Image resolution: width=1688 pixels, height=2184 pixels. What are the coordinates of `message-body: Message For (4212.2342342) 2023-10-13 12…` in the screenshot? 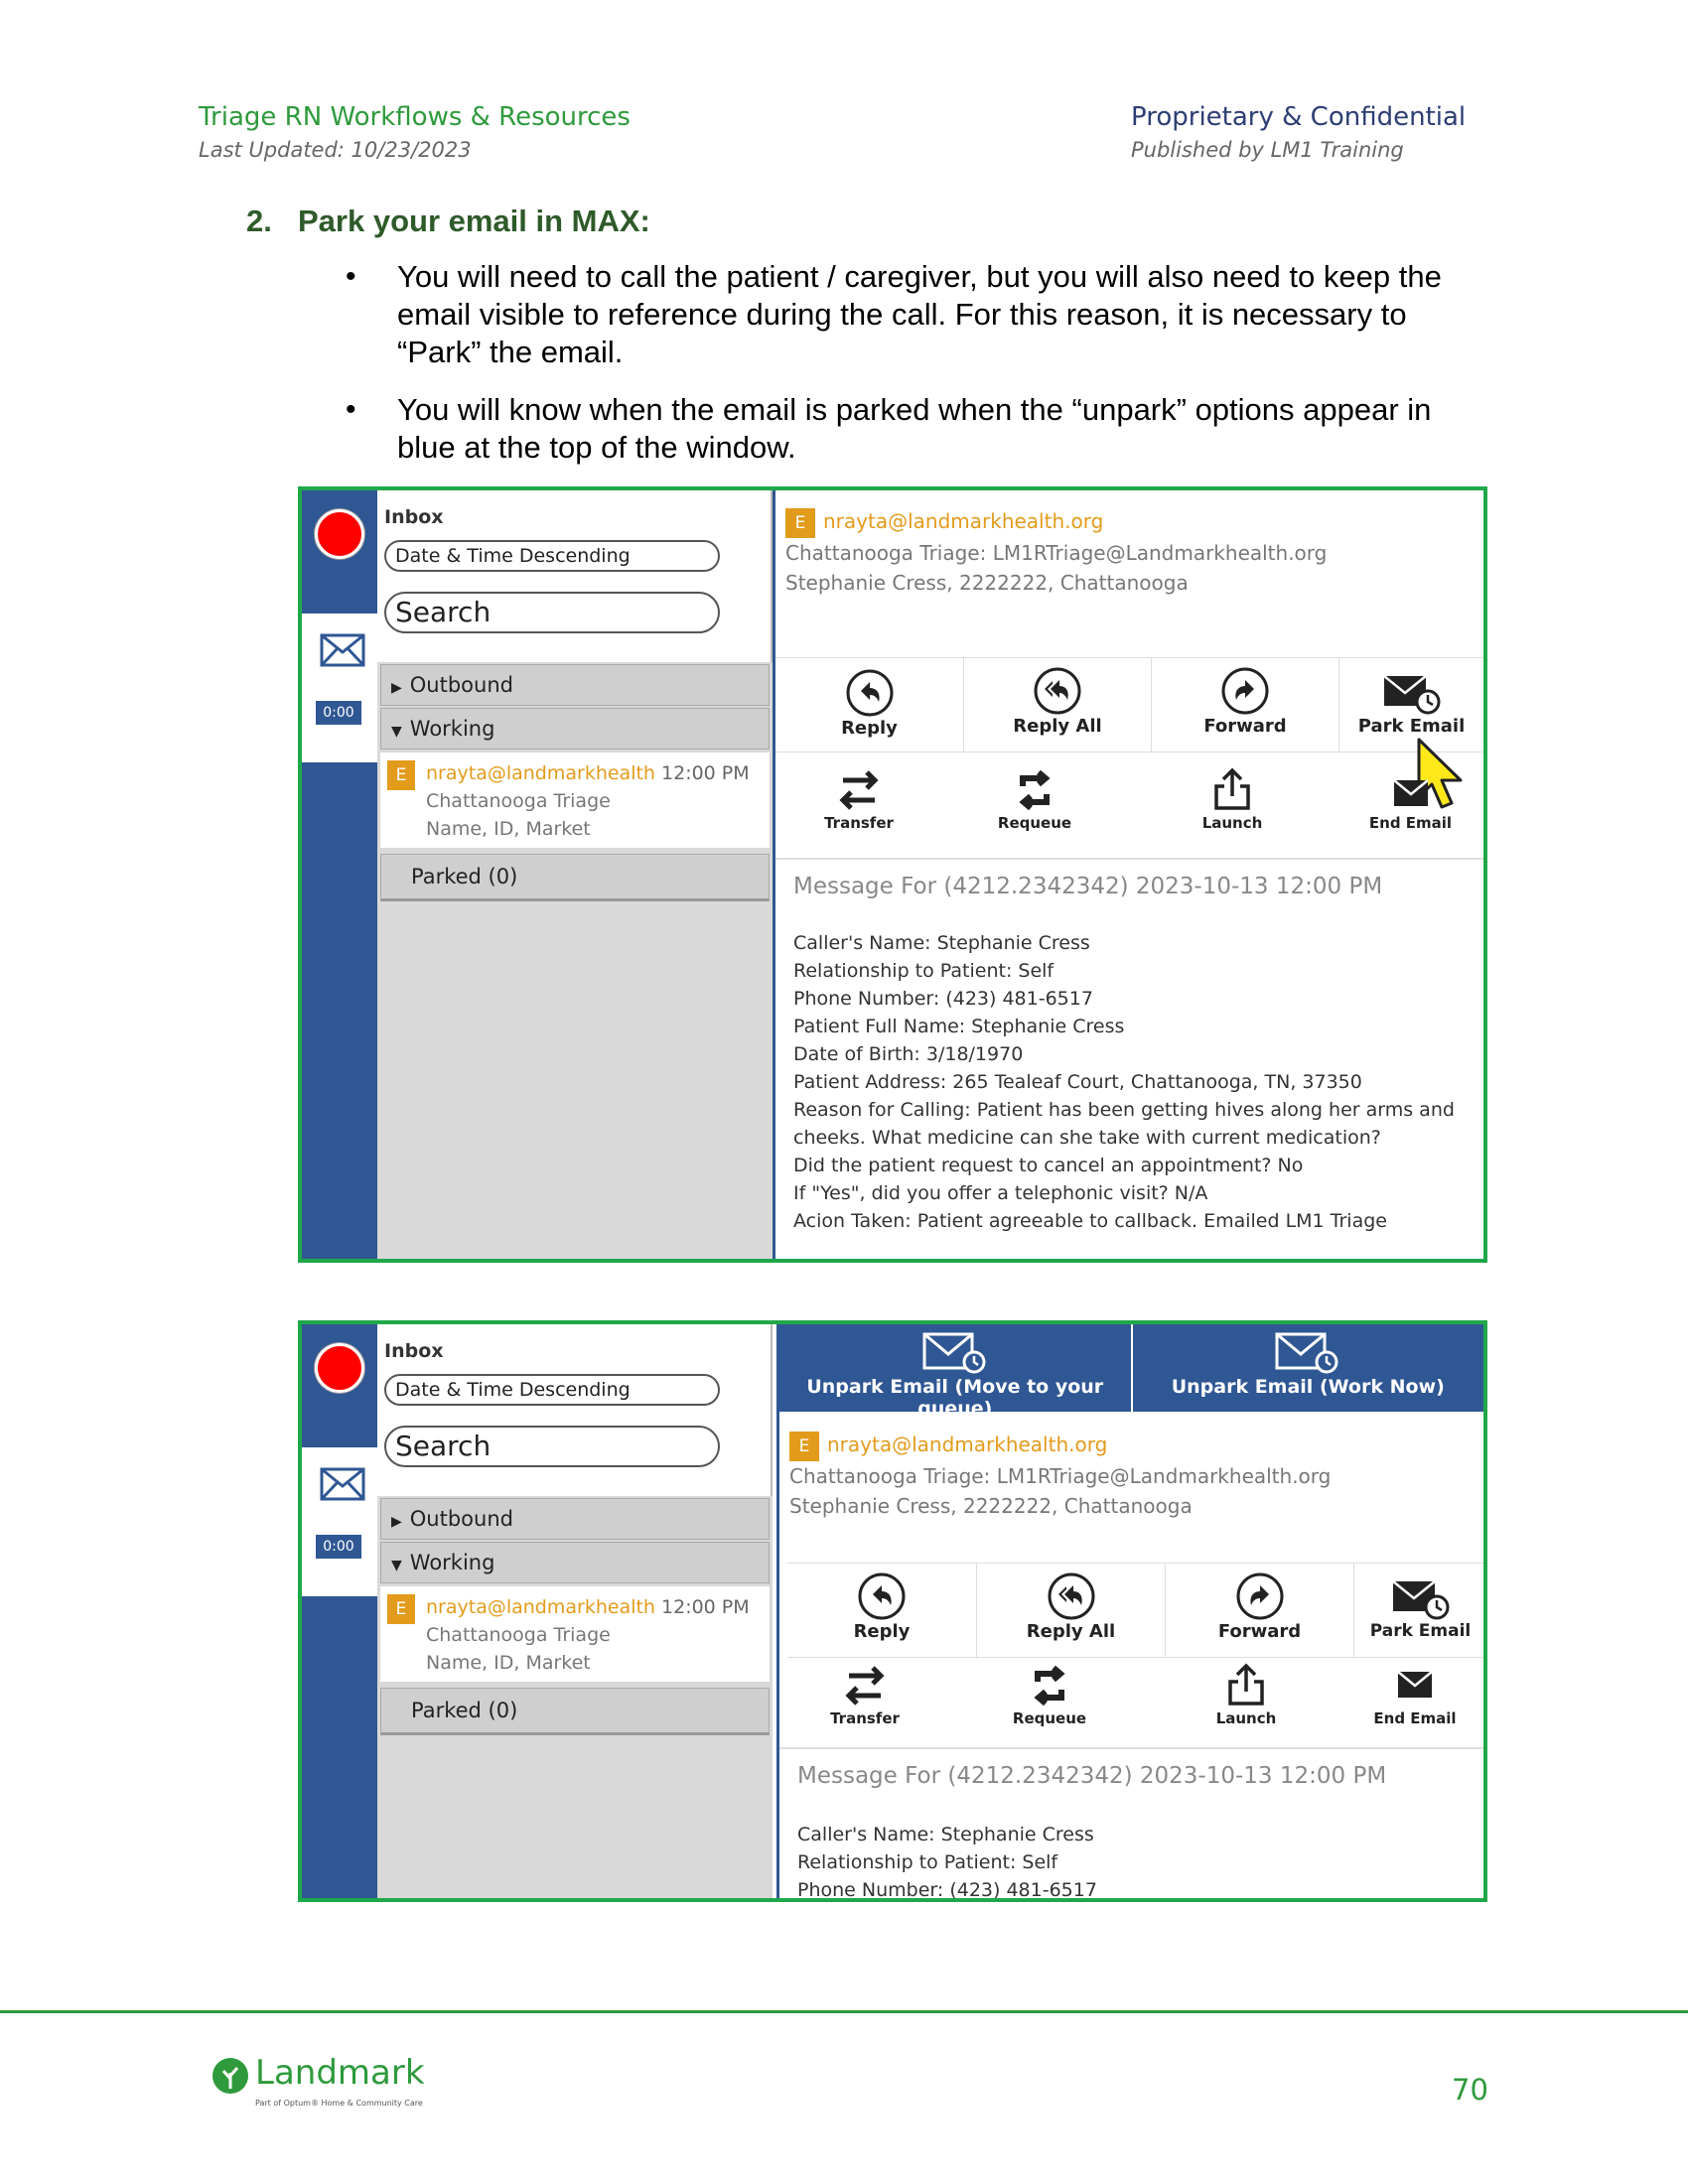 It's located at (1131, 1822).